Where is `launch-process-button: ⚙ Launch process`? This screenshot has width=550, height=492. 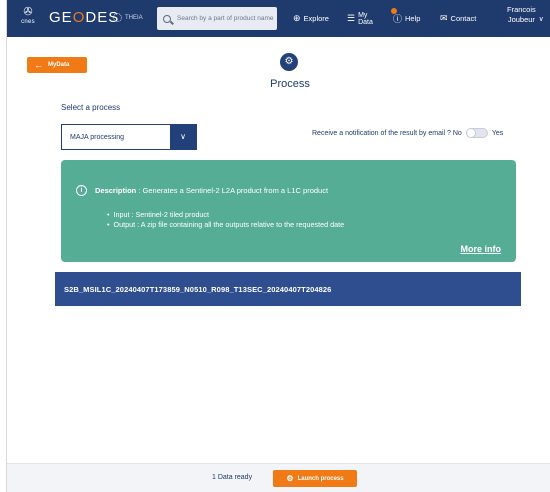 launch-process-button: ⚙ Launch process is located at coordinates (315, 478).